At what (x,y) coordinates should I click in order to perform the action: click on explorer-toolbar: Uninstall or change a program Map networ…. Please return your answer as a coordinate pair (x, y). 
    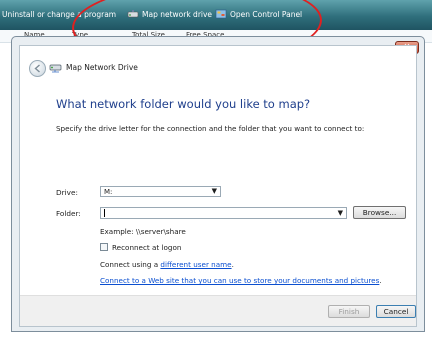
    Looking at the image, I should click on (216, 15).